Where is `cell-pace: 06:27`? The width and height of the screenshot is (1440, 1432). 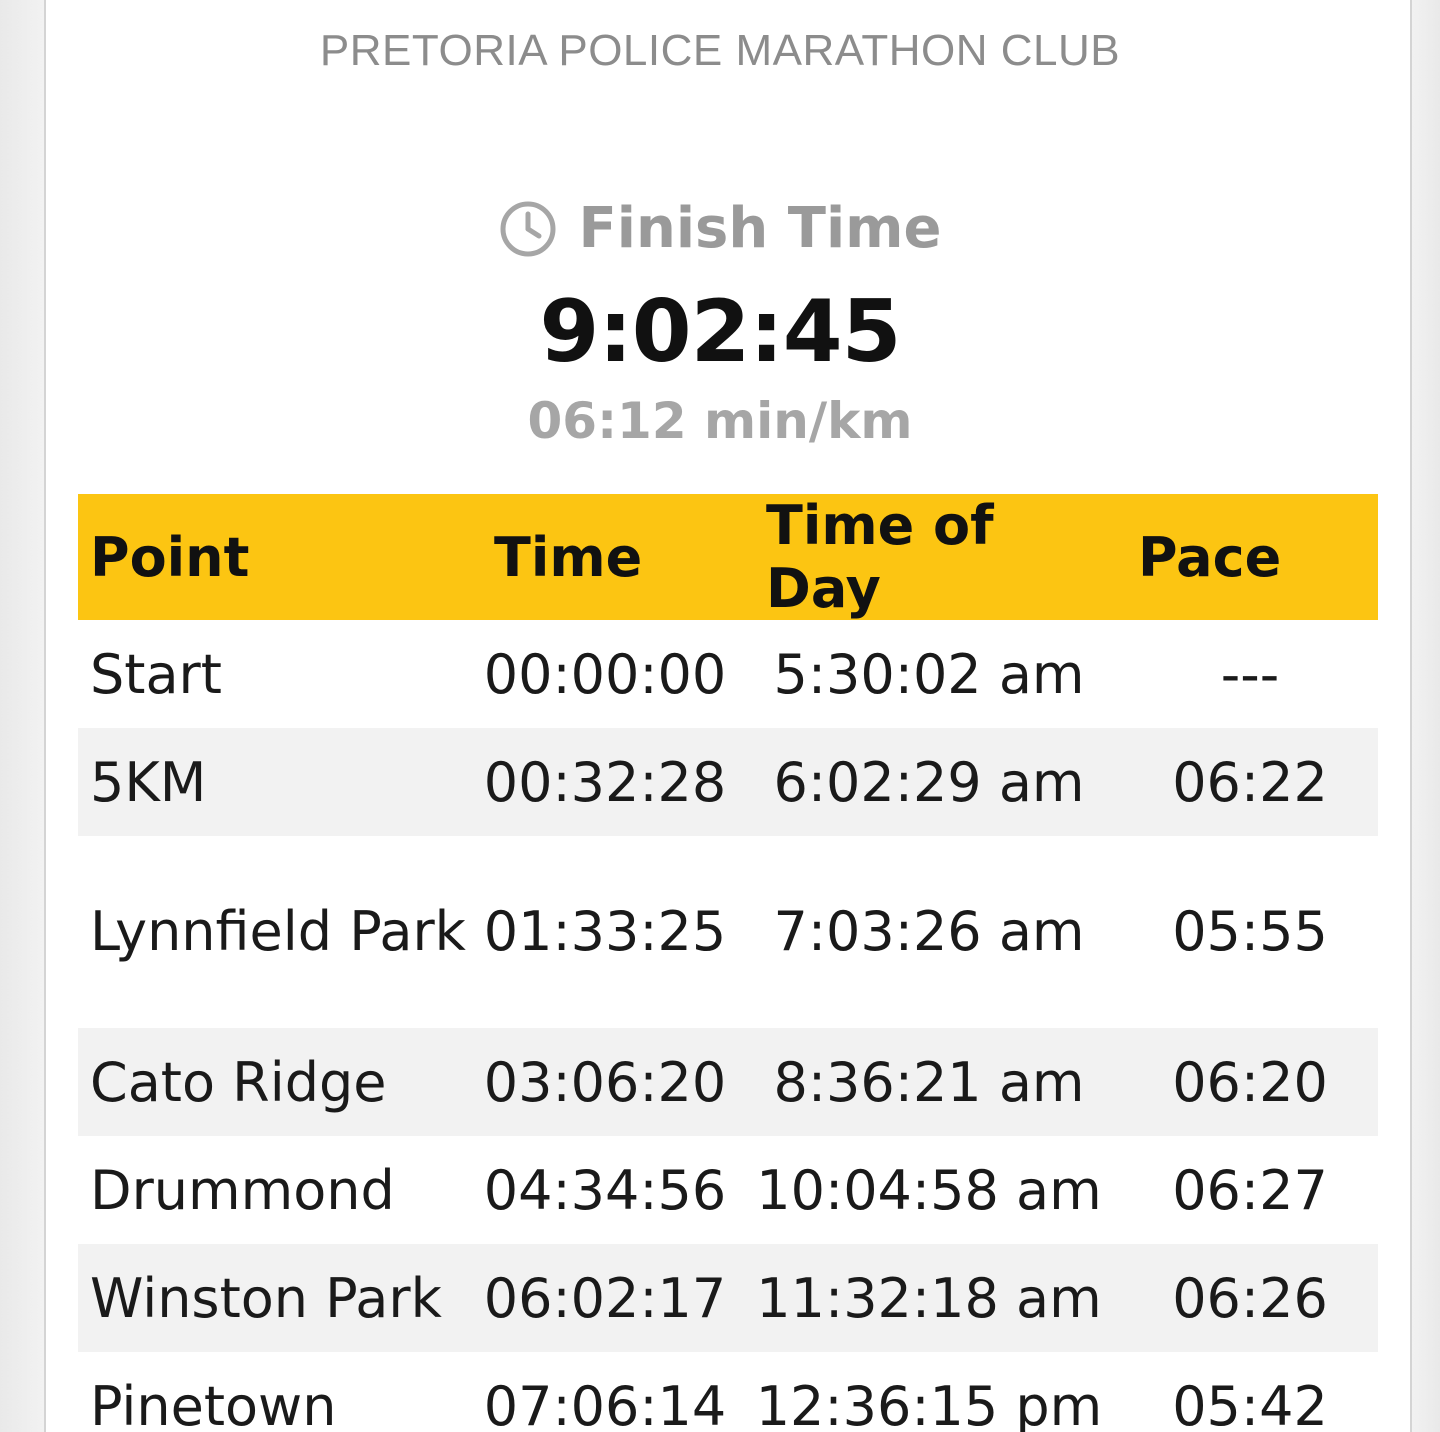
cell-pace: 06:27 is located at coordinates (1250, 1190).